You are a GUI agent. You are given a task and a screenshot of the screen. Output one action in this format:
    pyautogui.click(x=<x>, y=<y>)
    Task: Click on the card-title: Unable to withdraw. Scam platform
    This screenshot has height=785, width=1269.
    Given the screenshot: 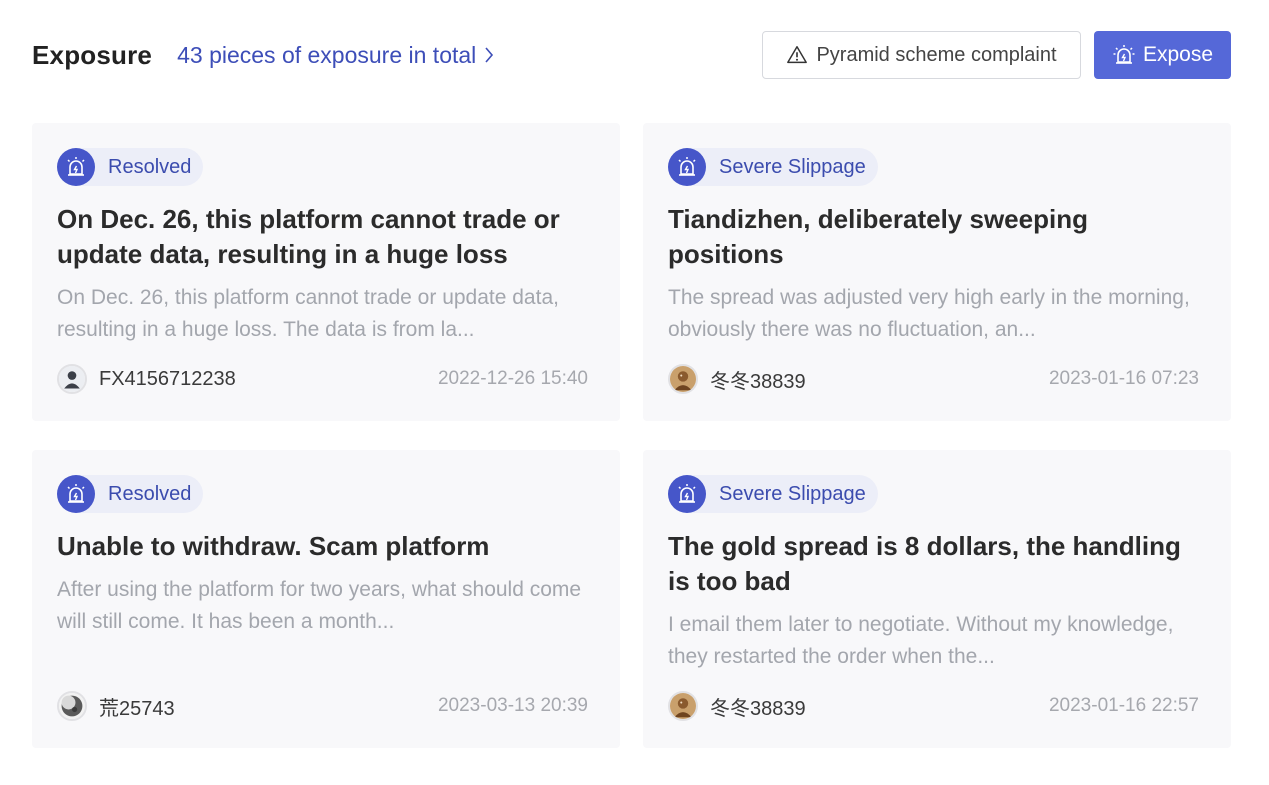 What is the action you would take?
    pyautogui.click(x=326, y=546)
    